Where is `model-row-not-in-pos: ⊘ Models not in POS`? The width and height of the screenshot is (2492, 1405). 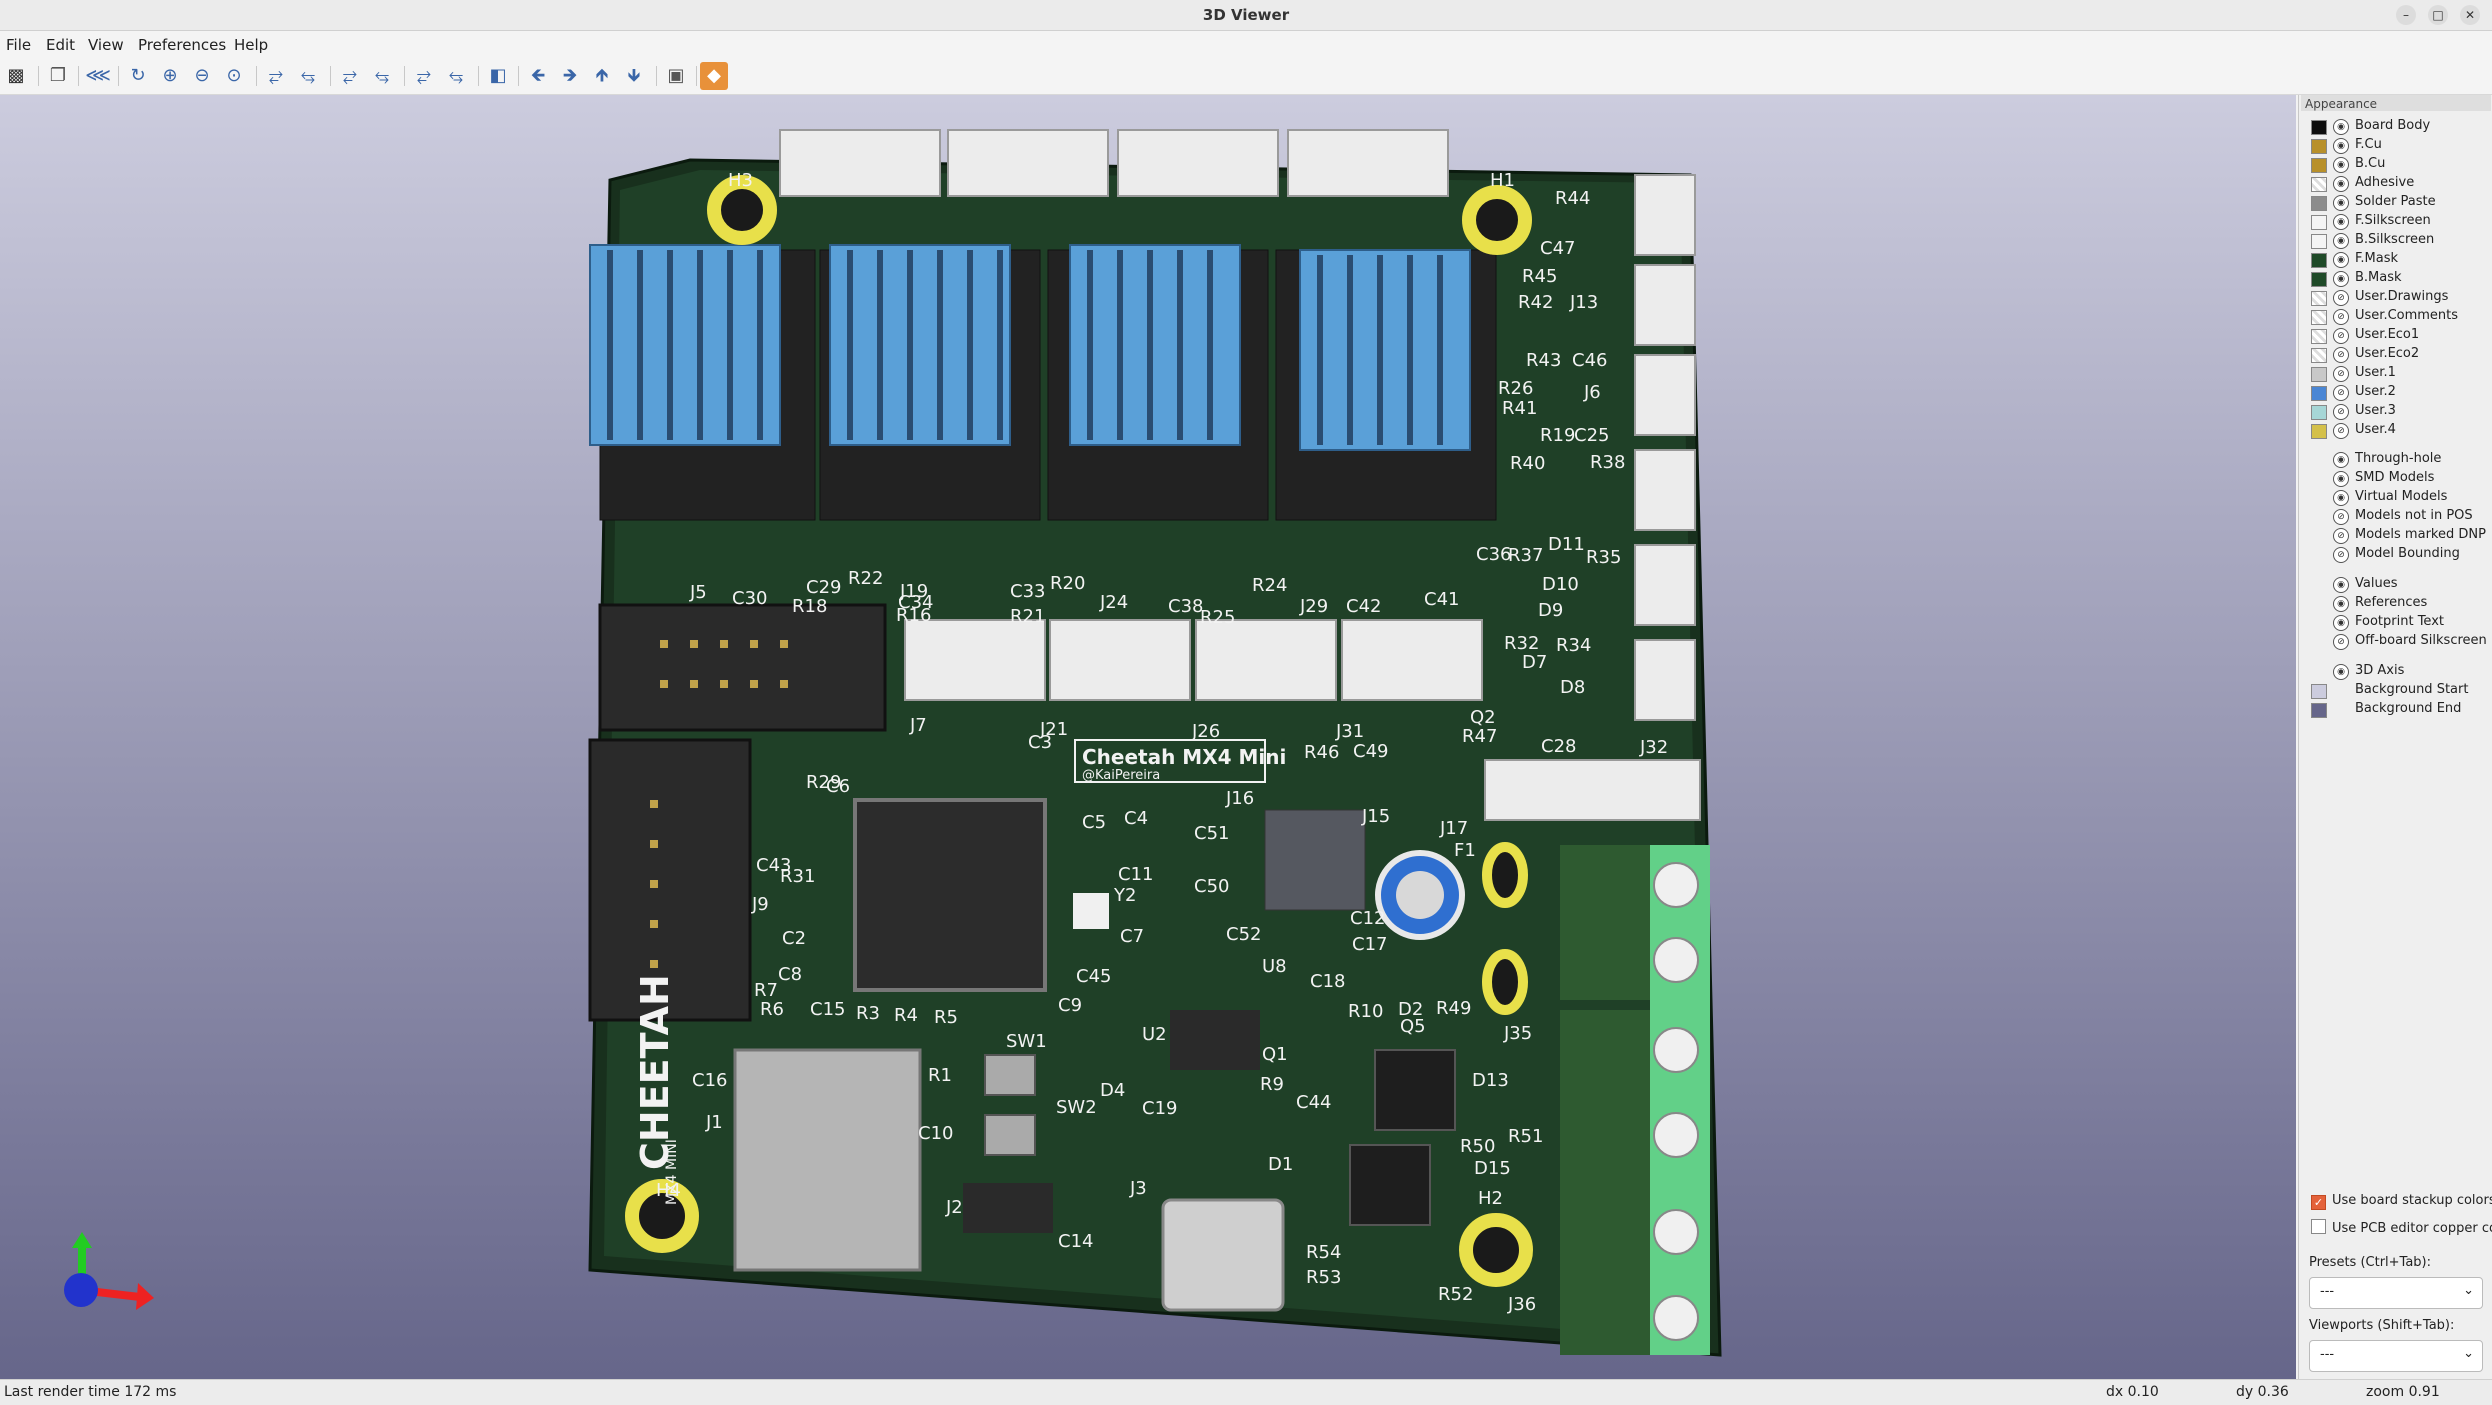
model-row-not-in-pos: ⊘ Models not in POS is located at coordinates (2395, 516).